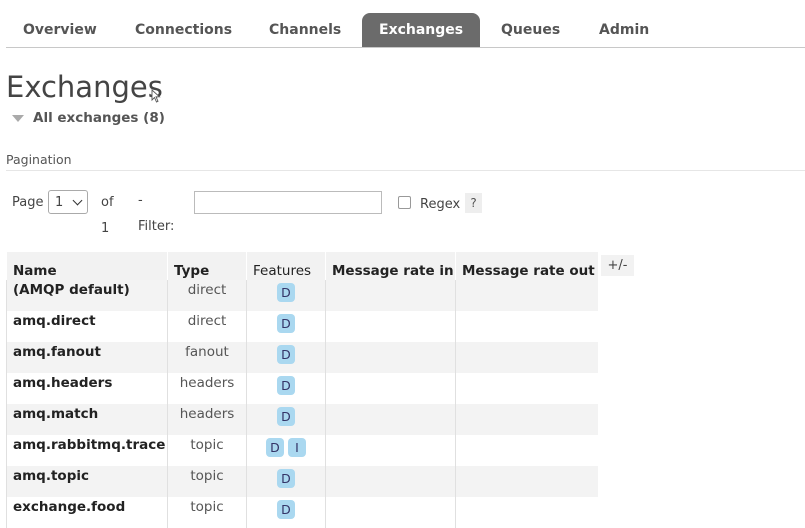 The image size is (805, 528). Describe the element at coordinates (297, 447) in the screenshot. I see `feature-badge: I` at that location.